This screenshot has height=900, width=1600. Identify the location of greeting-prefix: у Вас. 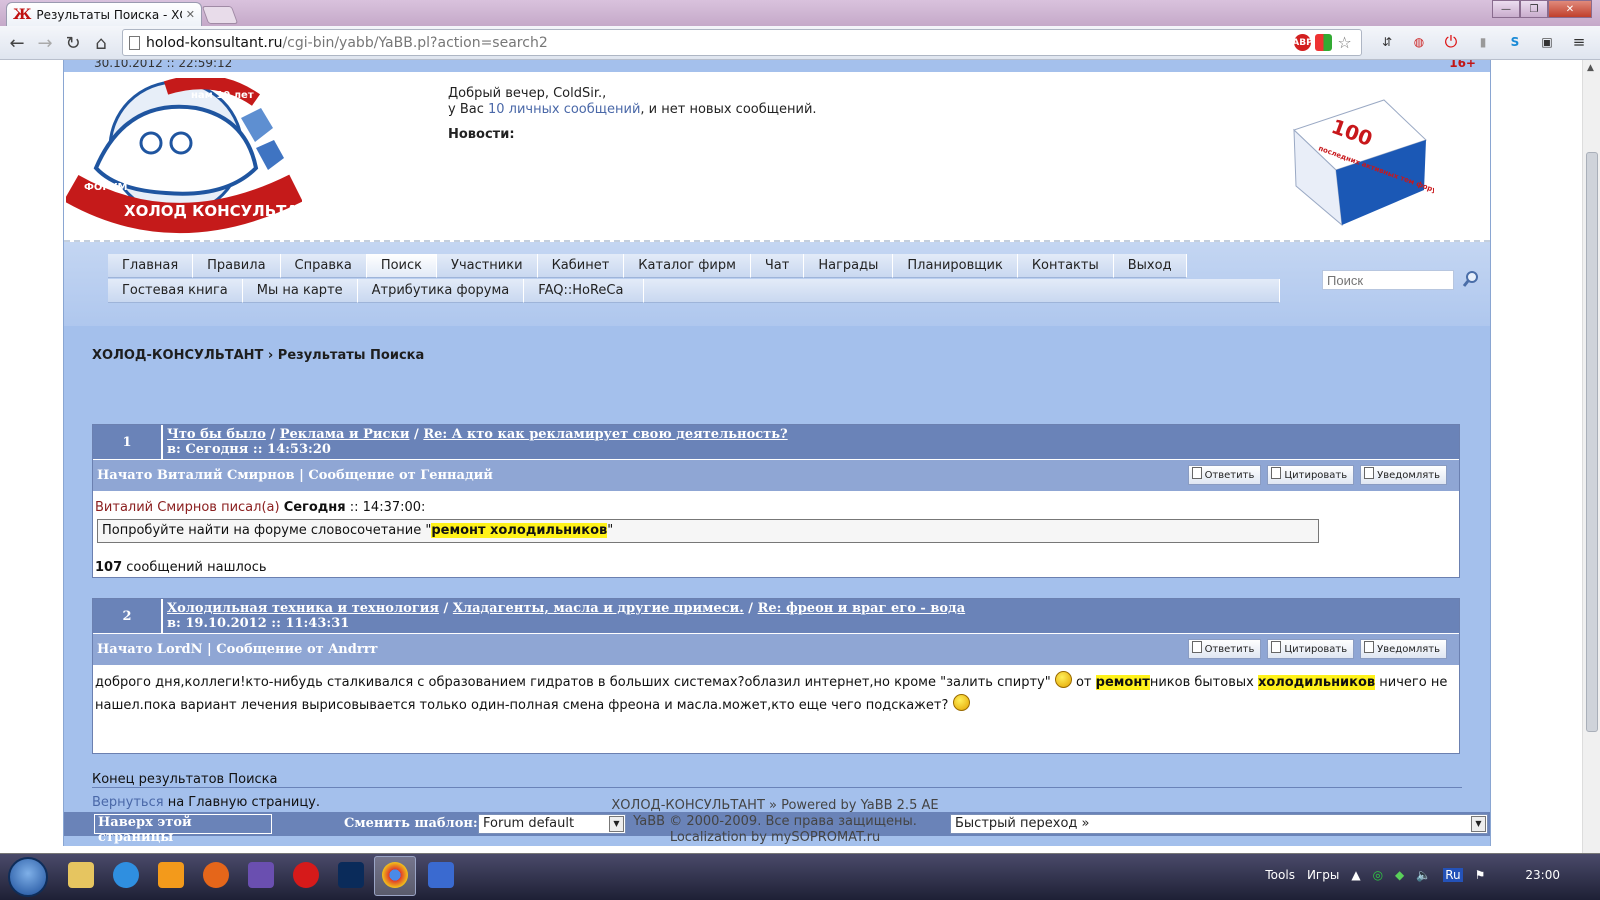
(468, 109).